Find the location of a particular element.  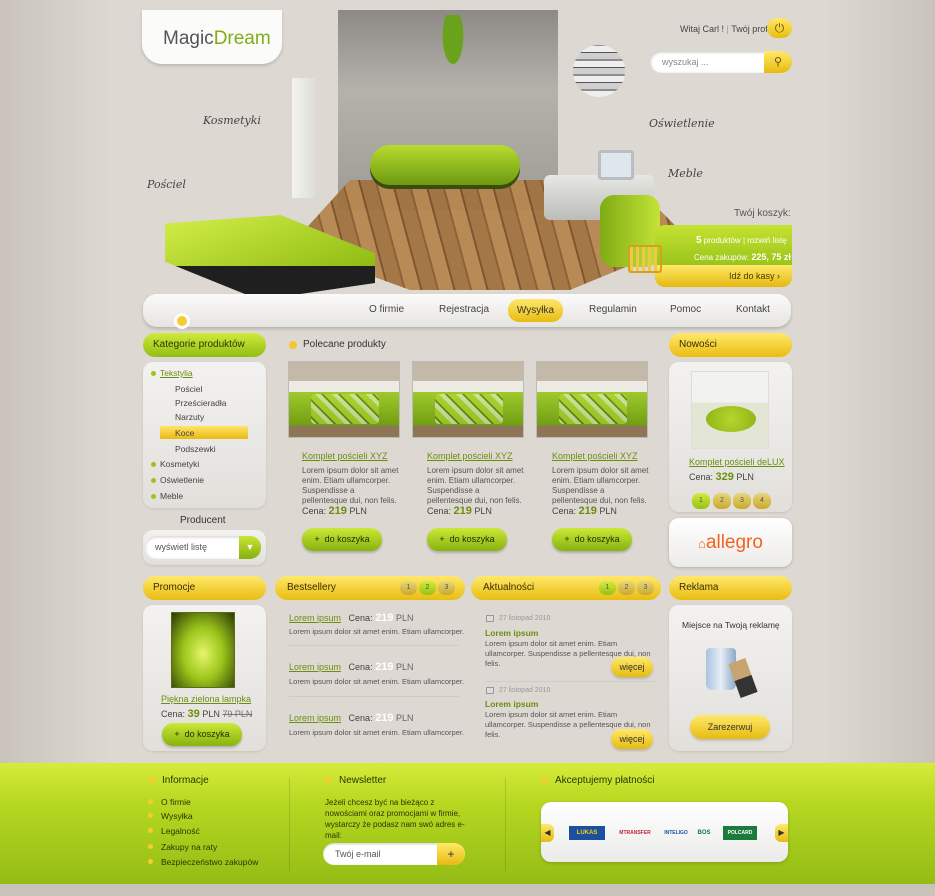

add-to-cart-label: do koszyka is located at coordinates (597, 539).